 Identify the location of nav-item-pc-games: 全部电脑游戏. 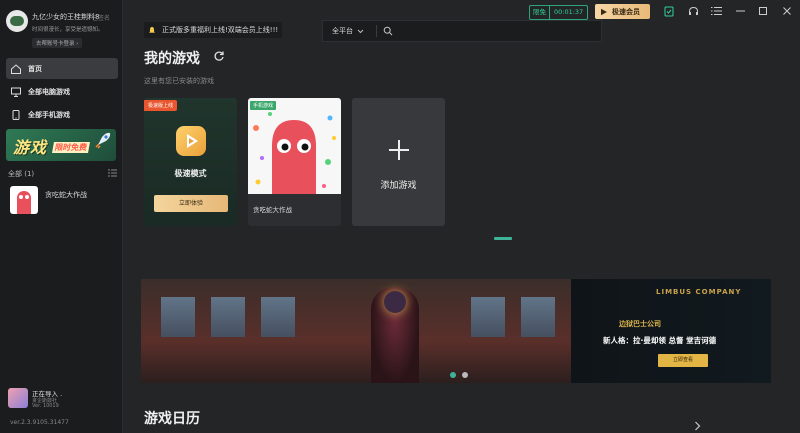
(62, 91).